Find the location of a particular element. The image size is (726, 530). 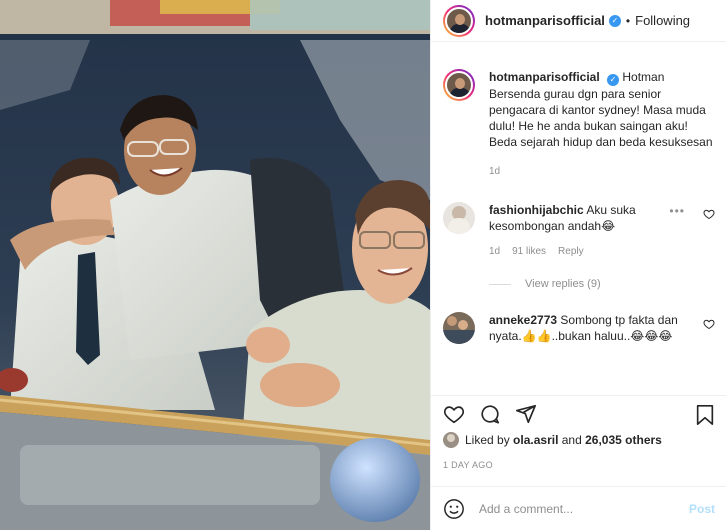

share-icon is located at coordinates (526, 414).